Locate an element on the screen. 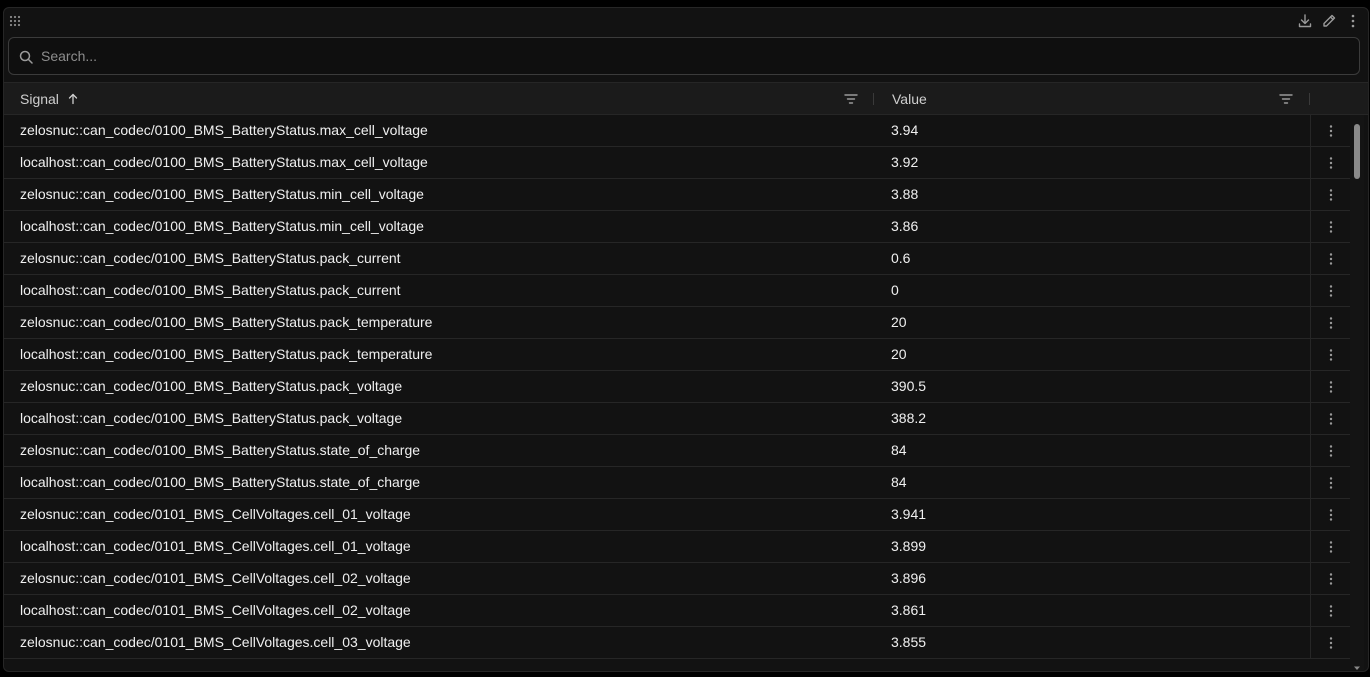 The width and height of the screenshot is (1370, 677). value-cell: 3.899 is located at coordinates (909, 546).